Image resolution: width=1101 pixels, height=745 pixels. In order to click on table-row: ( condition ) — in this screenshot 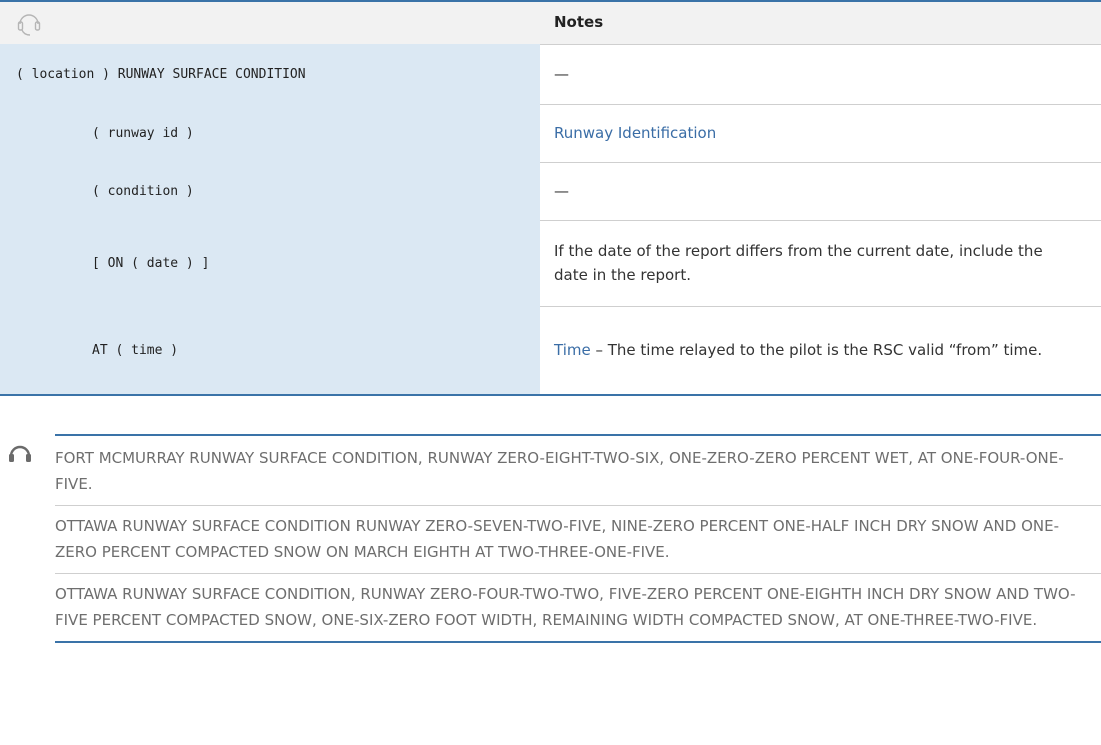, I will do `click(550, 191)`.